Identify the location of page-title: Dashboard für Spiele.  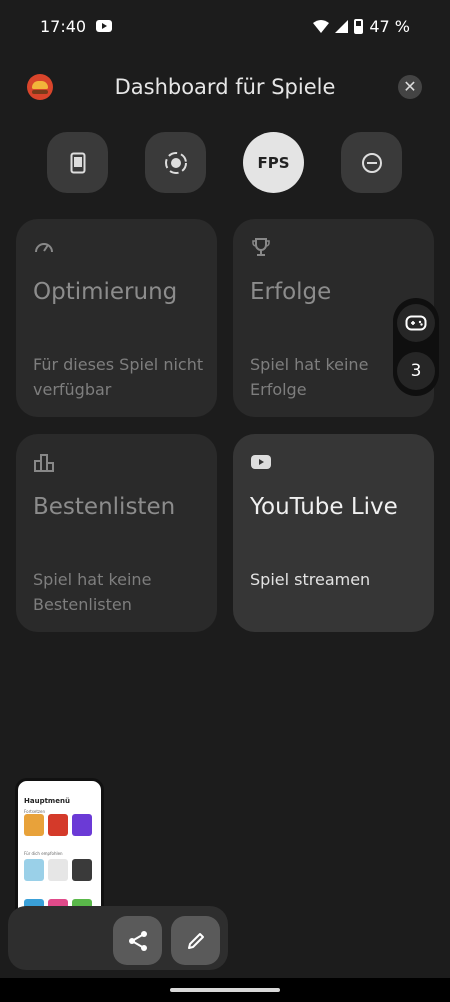
(225, 87).